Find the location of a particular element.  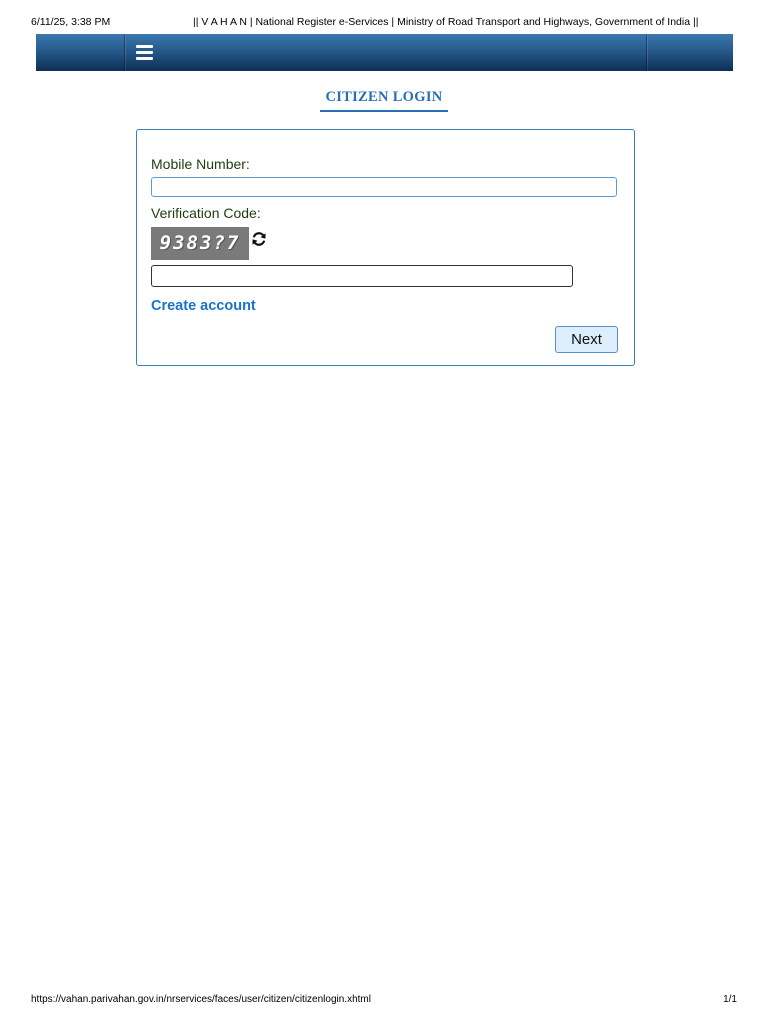

print-date: 6/11/25, 3:38 PM is located at coordinates (71, 22).